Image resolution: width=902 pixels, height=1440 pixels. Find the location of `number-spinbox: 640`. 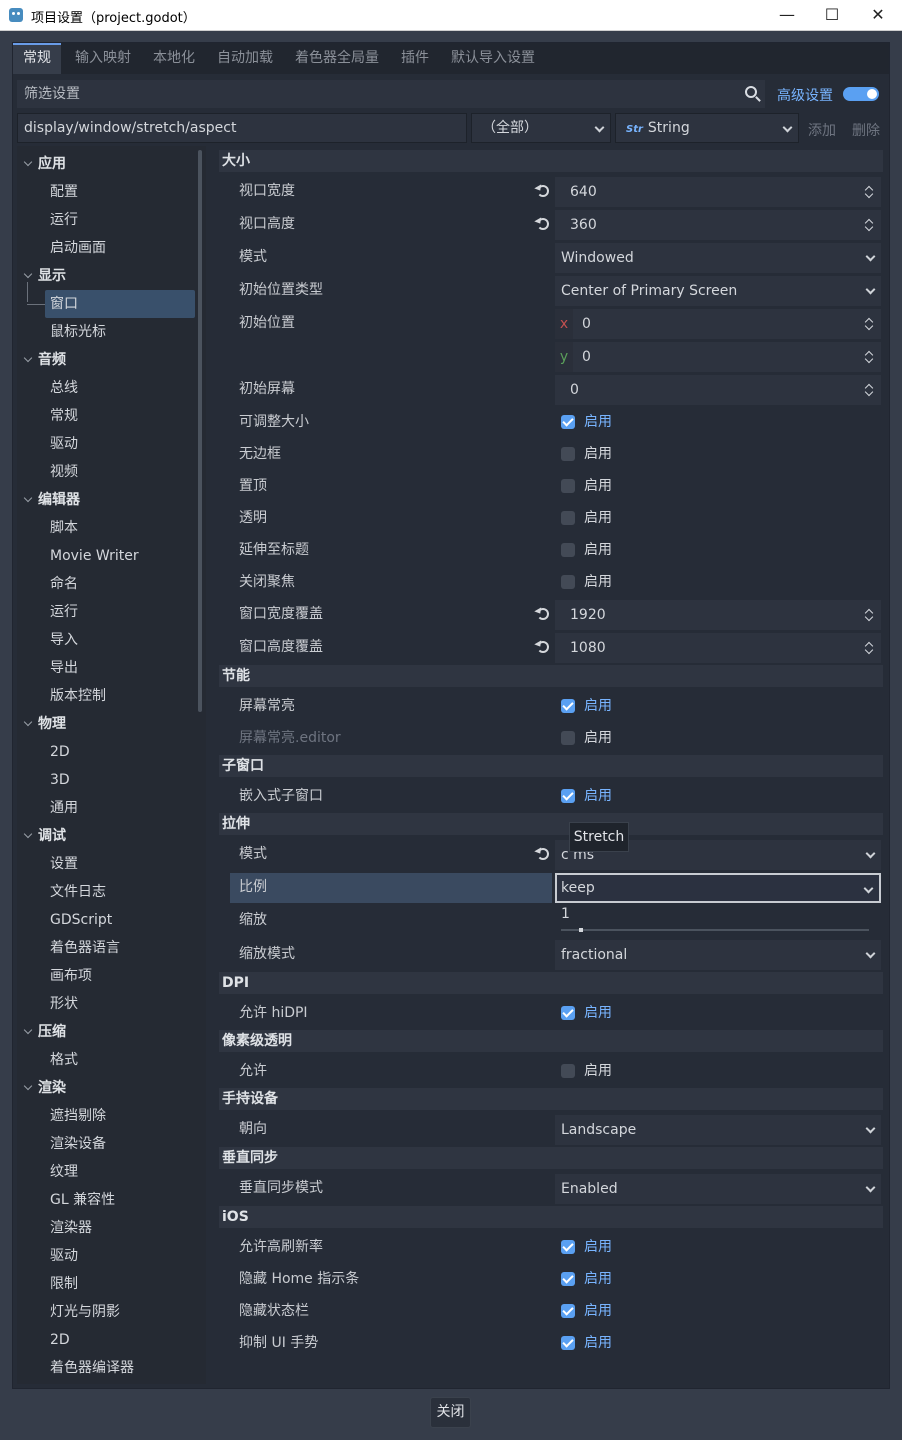

number-spinbox: 640 is located at coordinates (718, 192).